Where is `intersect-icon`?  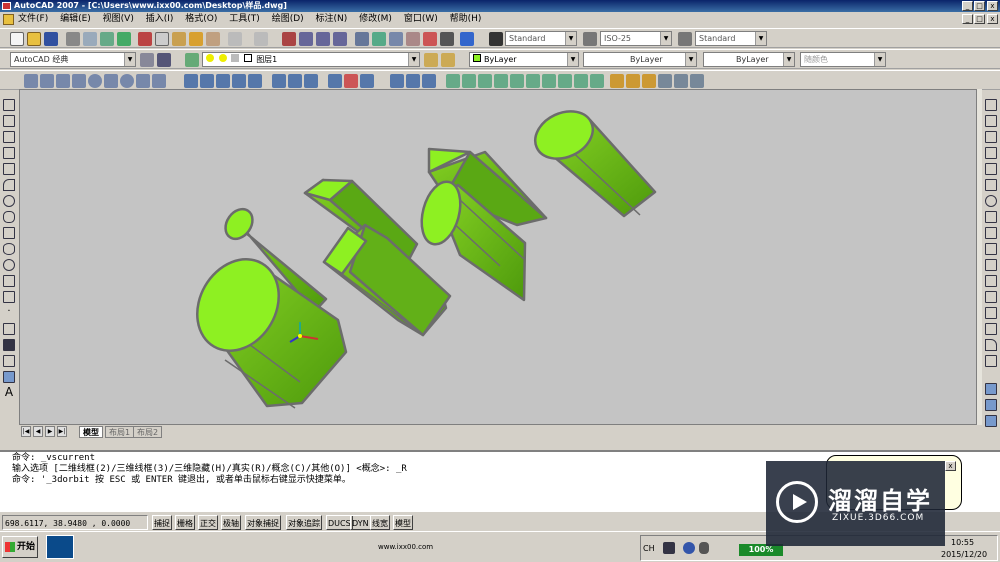 intersect-icon is located at coordinates (311, 81).